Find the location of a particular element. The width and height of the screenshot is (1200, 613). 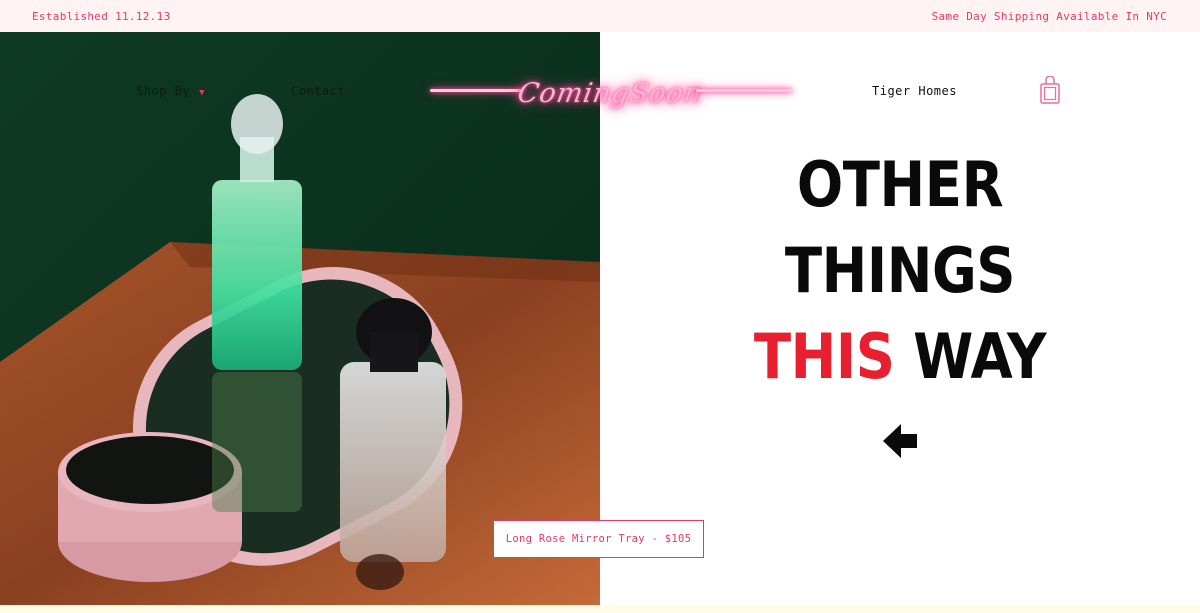

caret-down-icon: ▼ is located at coordinates (202, 93).